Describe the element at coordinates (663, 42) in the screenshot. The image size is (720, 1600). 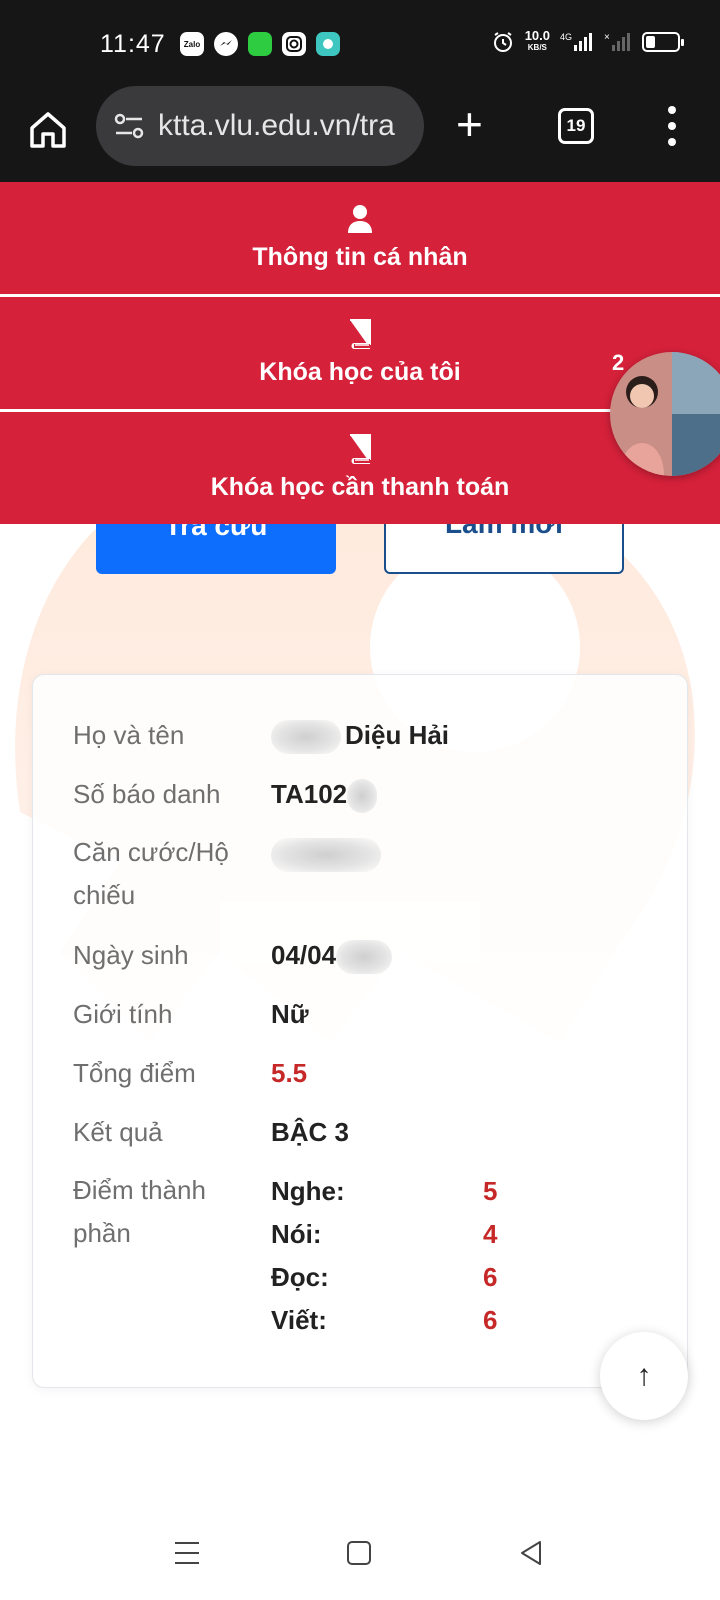
I see `battery-icon` at that location.